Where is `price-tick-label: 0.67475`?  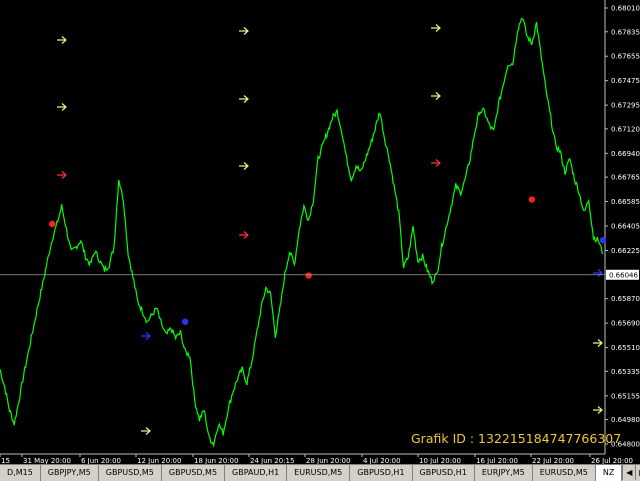 price-tick-label: 0.67475 is located at coordinates (625, 81).